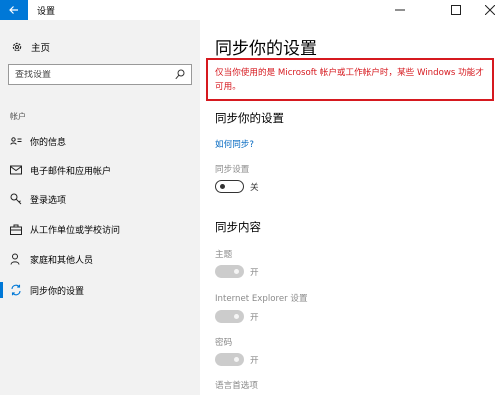 The height and width of the screenshot is (395, 500). I want to click on sidebar-item-sign-in-options: 登录选项, so click(100, 199).